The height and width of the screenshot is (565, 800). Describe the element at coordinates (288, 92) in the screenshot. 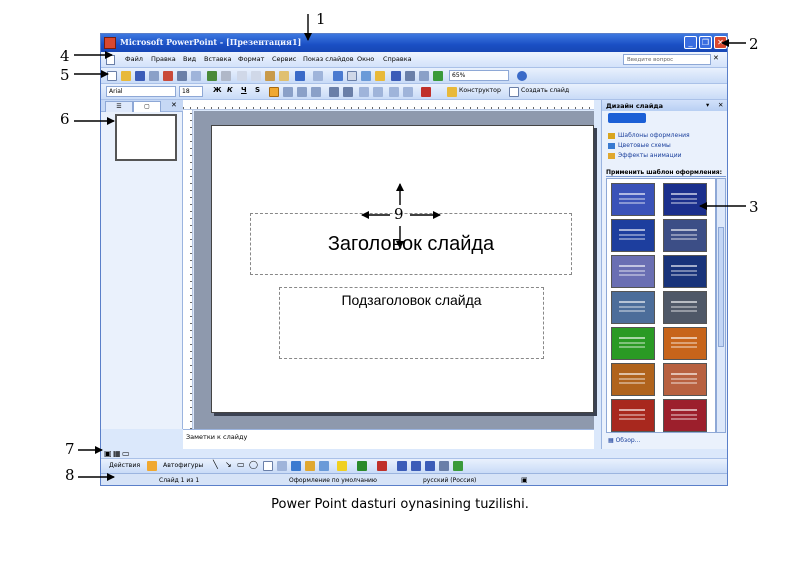

I see `align-center-icon` at that location.